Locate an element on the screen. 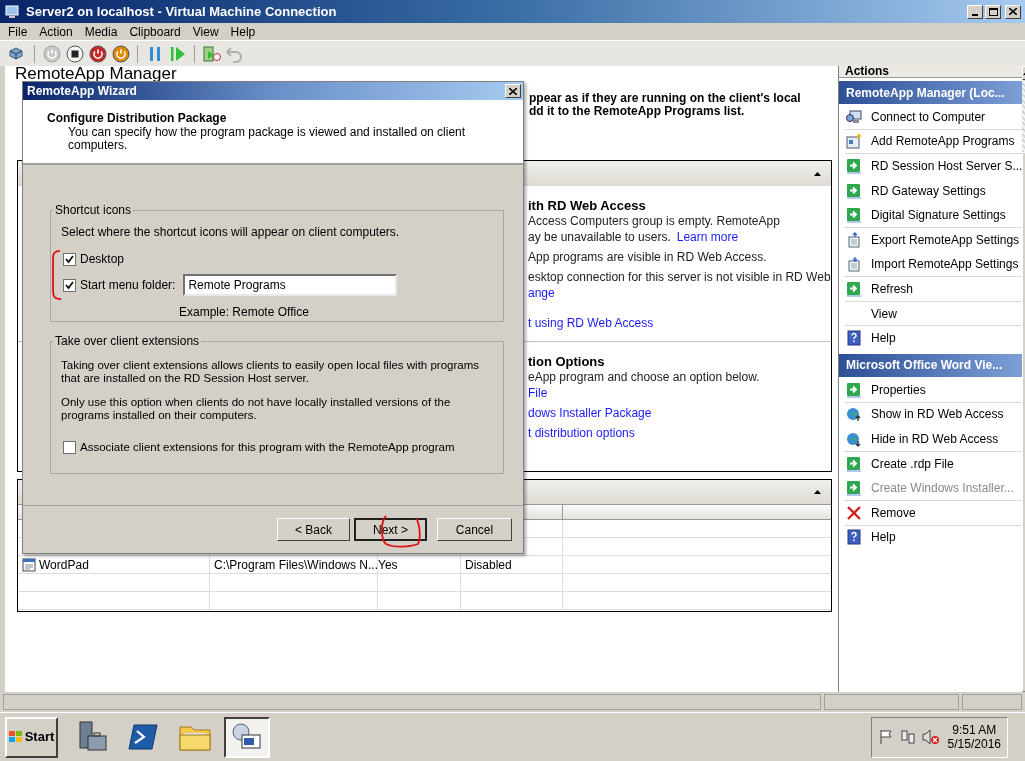 This screenshot has width=1025, height=761. table-cell-text: Yes is located at coordinates (388, 565).